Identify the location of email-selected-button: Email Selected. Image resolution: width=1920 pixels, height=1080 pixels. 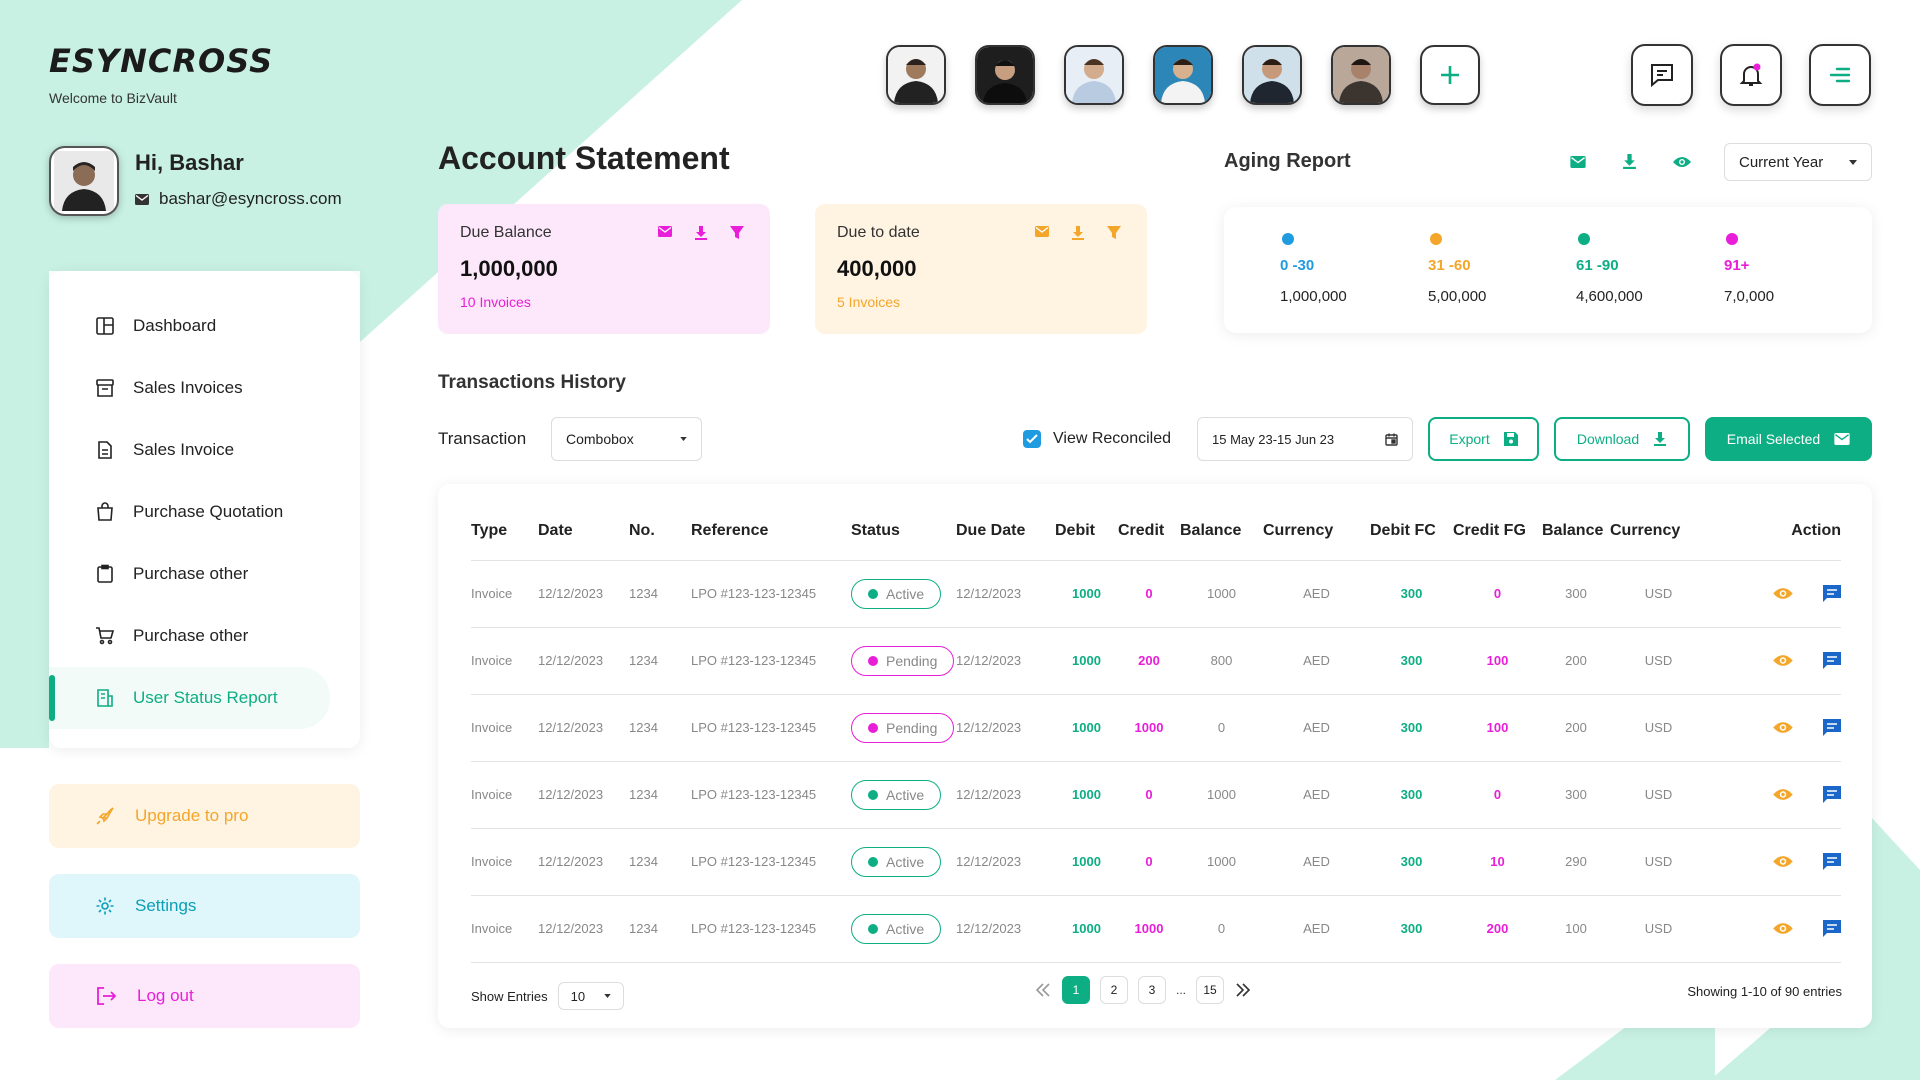
(1788, 439).